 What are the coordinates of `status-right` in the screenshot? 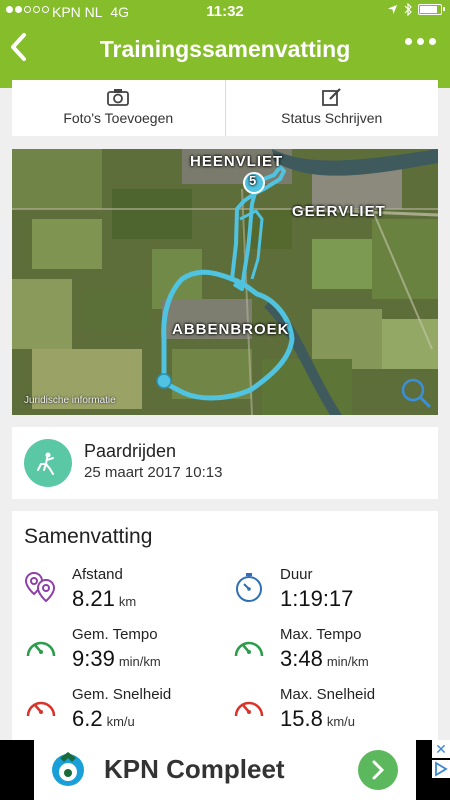 It's located at (416, 9).